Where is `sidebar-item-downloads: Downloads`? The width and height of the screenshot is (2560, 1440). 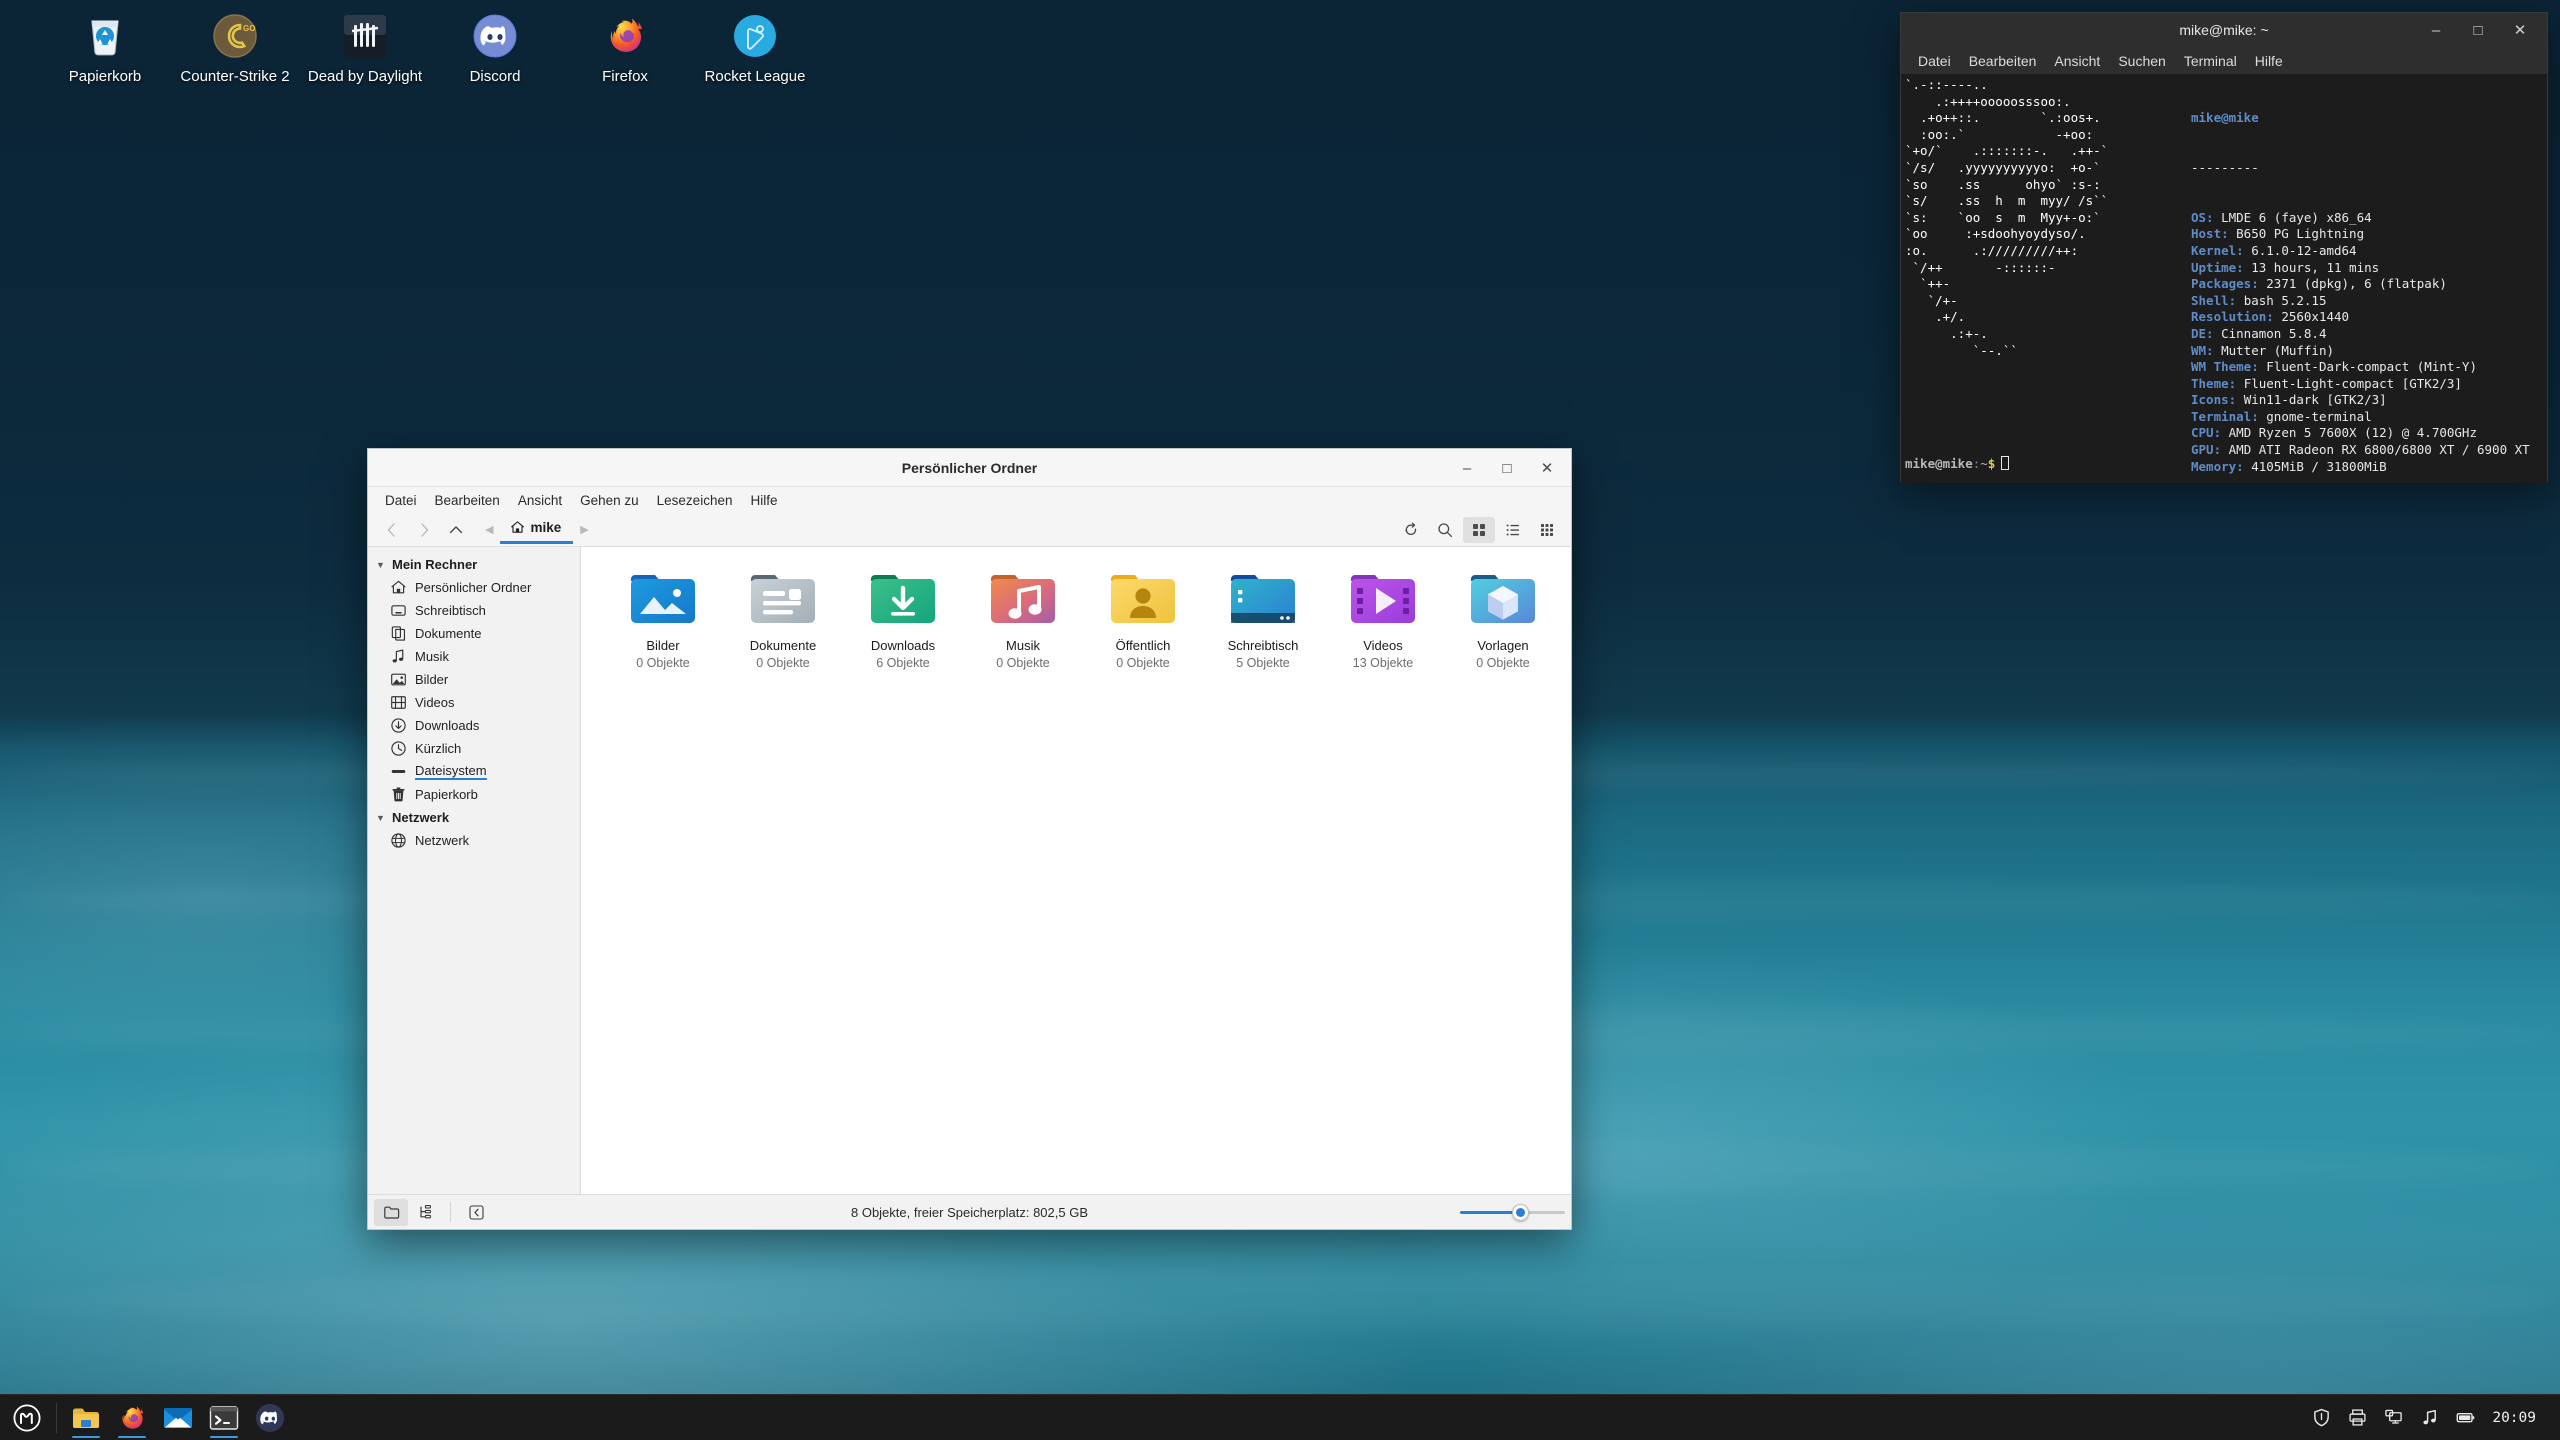
sidebar-item-downloads: Downloads is located at coordinates (474, 725).